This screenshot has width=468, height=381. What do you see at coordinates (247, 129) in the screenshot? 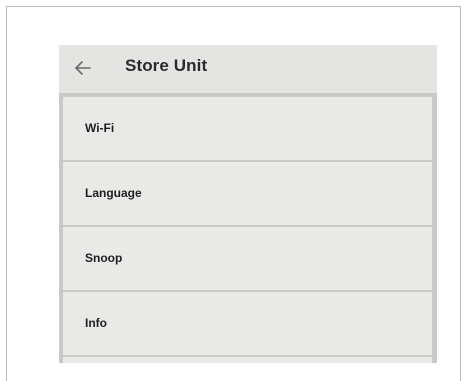
I see `list-item-wifi: Wi-Fi` at bounding box center [247, 129].